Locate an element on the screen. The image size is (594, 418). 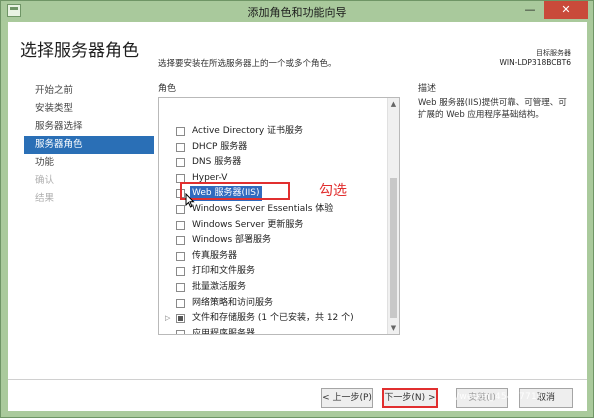
list-item: 传真服务器 is located at coordinates (273, 257).